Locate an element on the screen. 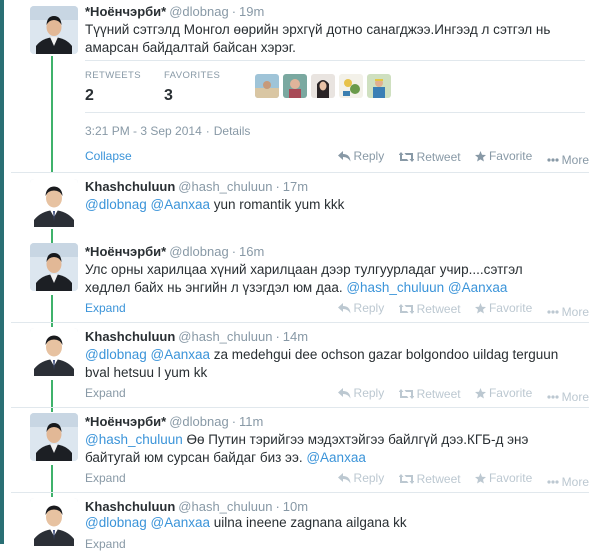 This screenshot has height=551, width=600. timestamp: 3:21 PM - 3 Sep 2014 is located at coordinates (143, 131).